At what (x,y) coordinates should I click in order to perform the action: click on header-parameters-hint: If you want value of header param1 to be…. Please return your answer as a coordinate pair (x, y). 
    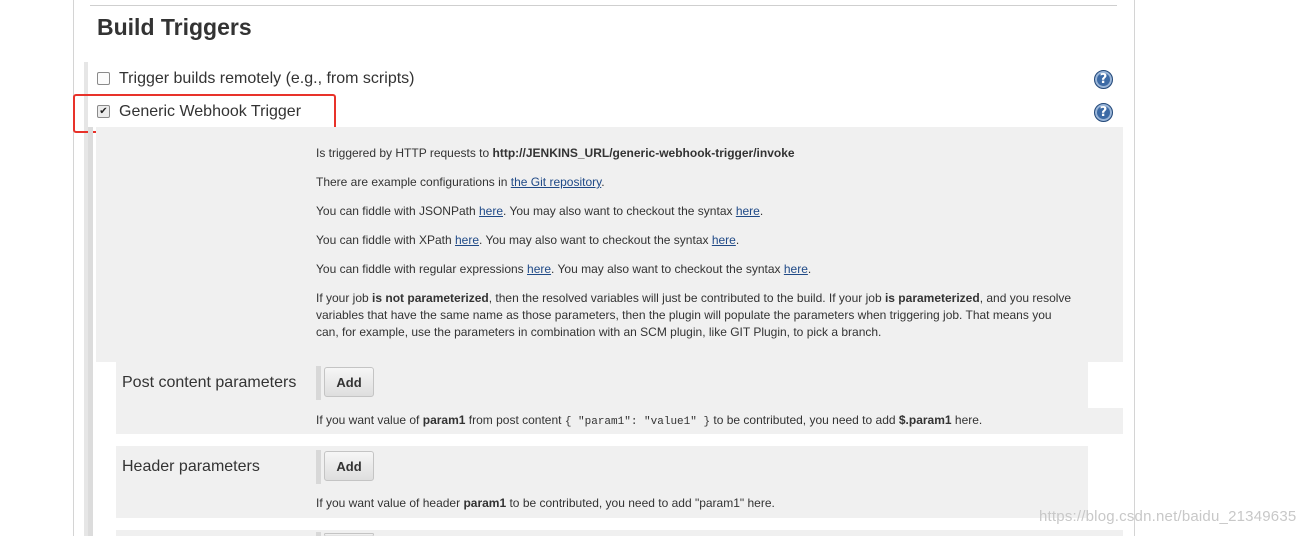
    Looking at the image, I should click on (545, 503).